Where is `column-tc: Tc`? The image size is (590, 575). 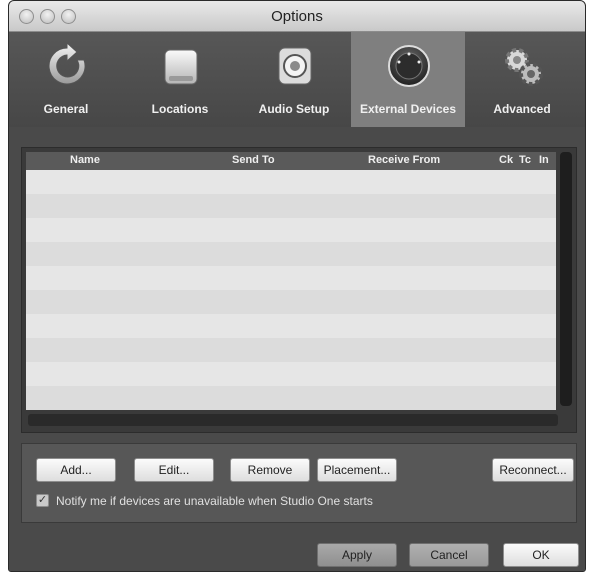
column-tc: Tc is located at coordinates (525, 160).